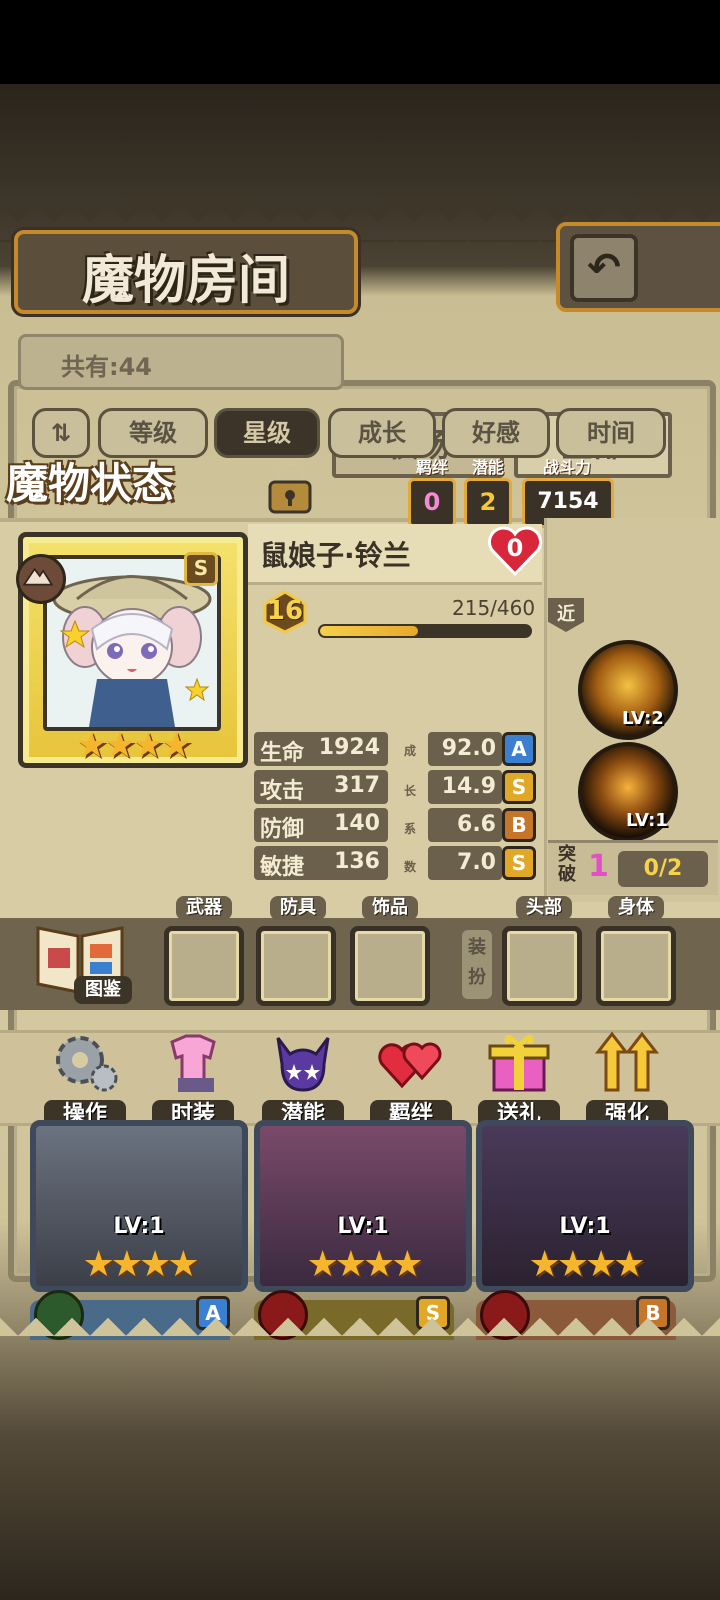 The height and width of the screenshot is (1600, 720). I want to click on potential-button: 潜能, so click(303, 1079).